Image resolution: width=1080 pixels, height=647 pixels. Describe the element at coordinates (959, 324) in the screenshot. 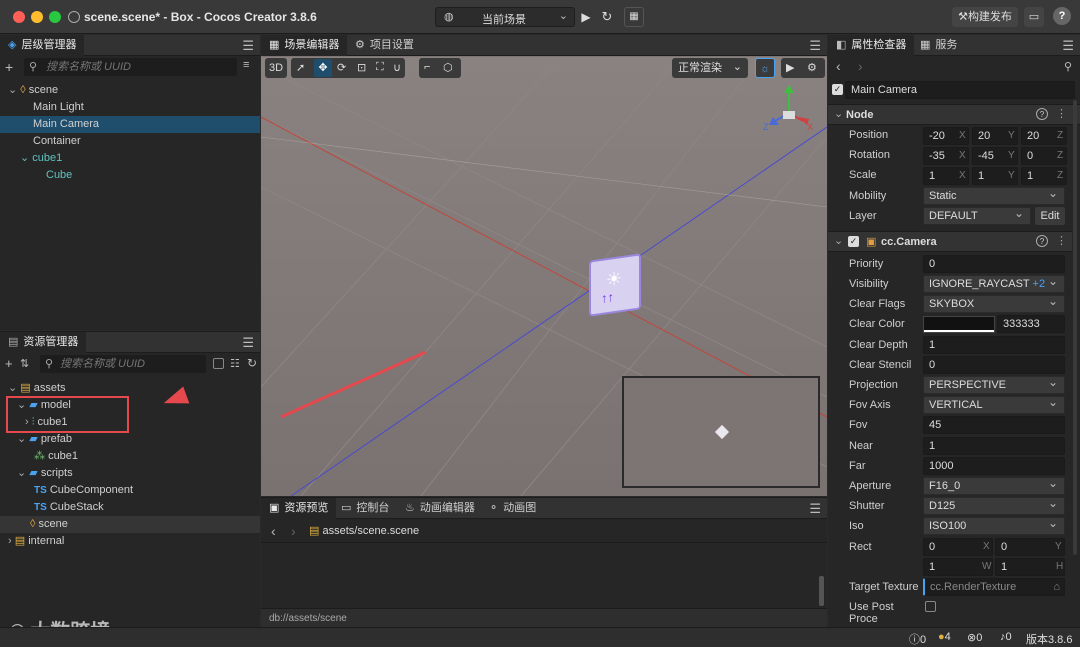

I see `clear-color-swatch` at that location.